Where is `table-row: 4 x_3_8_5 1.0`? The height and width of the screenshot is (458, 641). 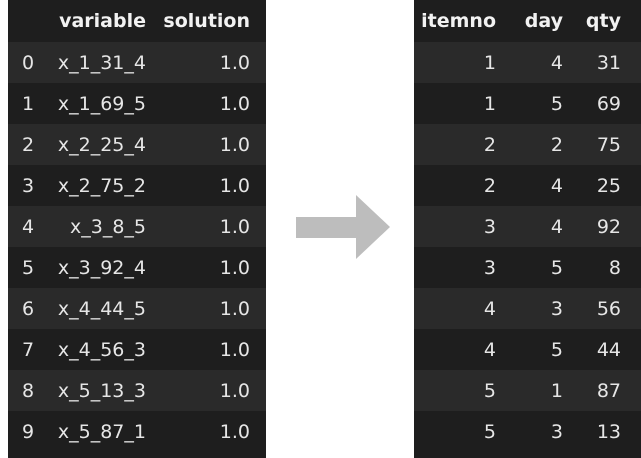
table-row: 4 x_3_8_5 1.0 is located at coordinates (137, 226).